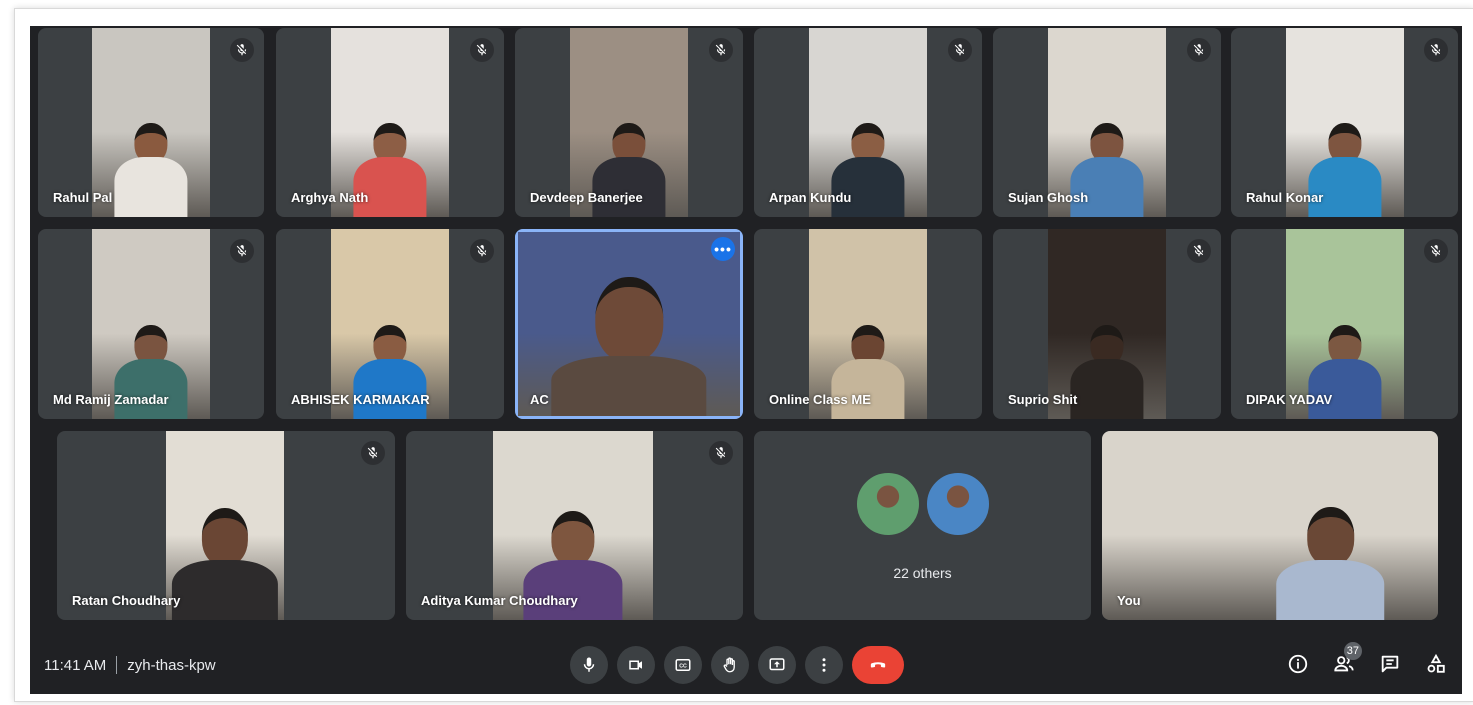  I want to click on participant-tile: Rahul Konar, so click(1344, 122).